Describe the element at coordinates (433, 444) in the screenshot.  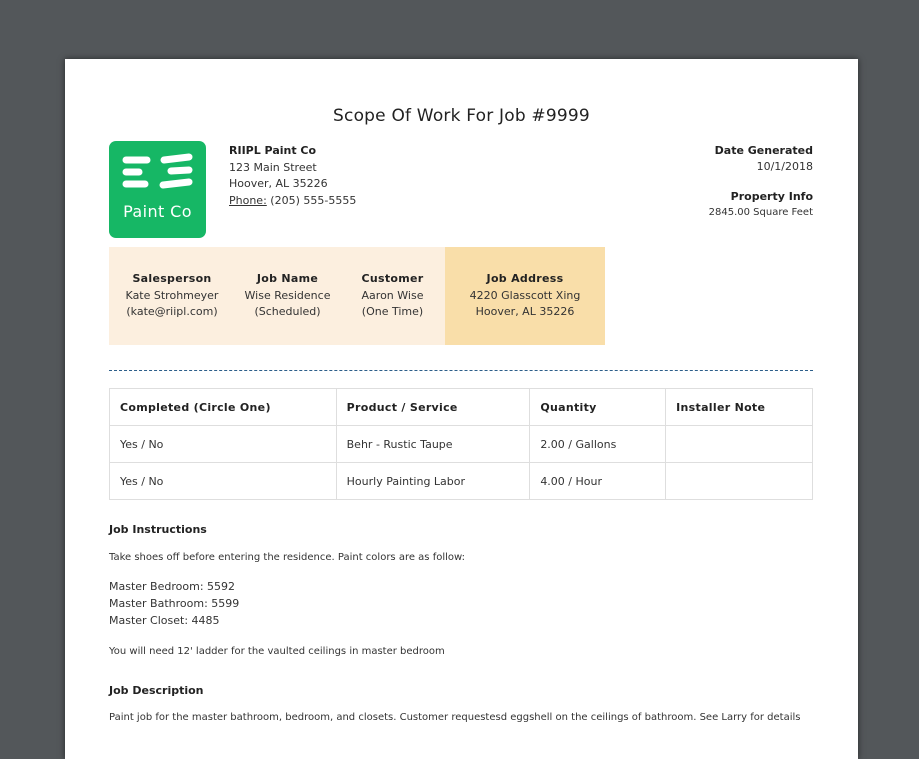
I see `product-cell: Behr - Rustic Taupe` at that location.